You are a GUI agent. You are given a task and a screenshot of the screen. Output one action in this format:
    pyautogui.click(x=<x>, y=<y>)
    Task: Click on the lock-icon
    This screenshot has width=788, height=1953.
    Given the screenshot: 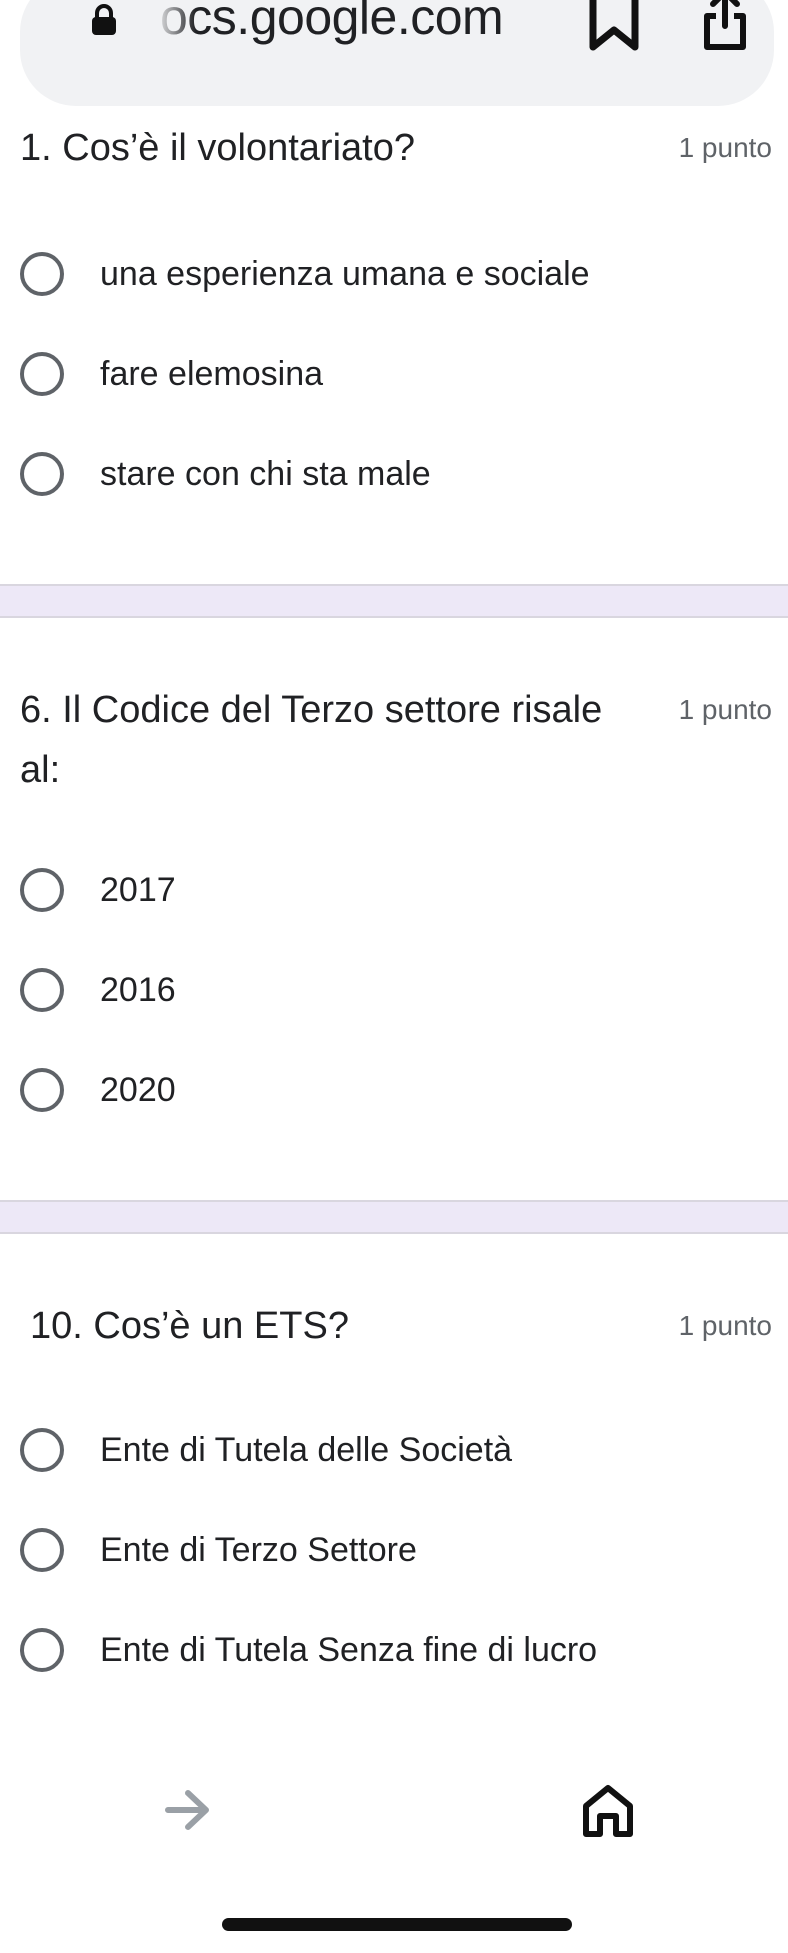 What is the action you would take?
    pyautogui.click(x=104, y=19)
    